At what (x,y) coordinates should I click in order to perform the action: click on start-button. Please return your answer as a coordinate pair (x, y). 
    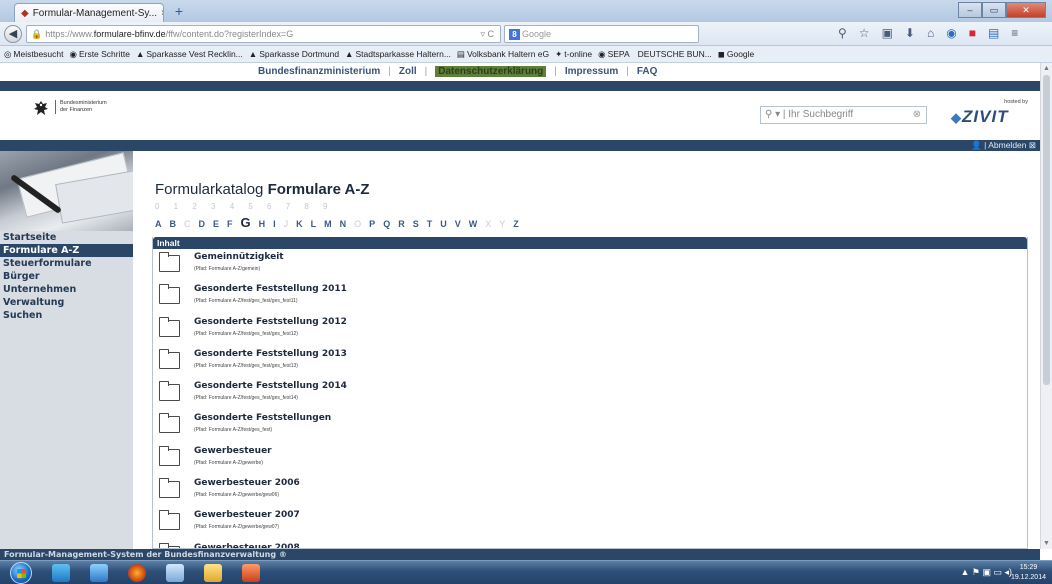
    Looking at the image, I should click on (21, 573).